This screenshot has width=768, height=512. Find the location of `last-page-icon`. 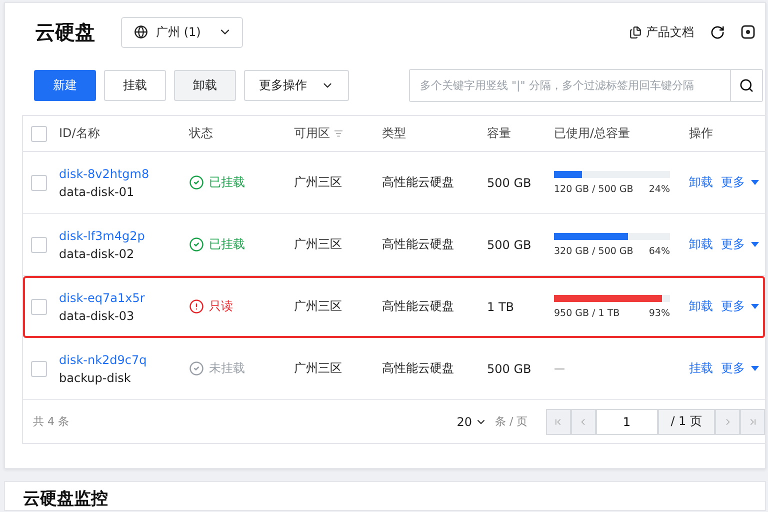

last-page-icon is located at coordinates (753, 421).